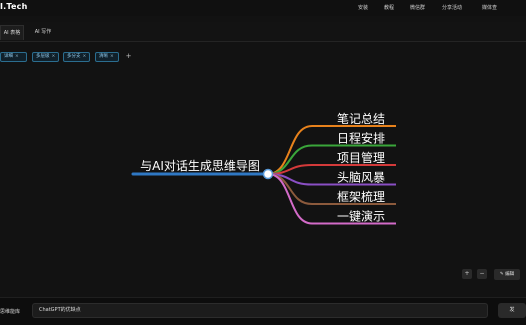 The height and width of the screenshot is (325, 526). I want to click on mindmap-library-link: 思维能库, so click(10, 311).